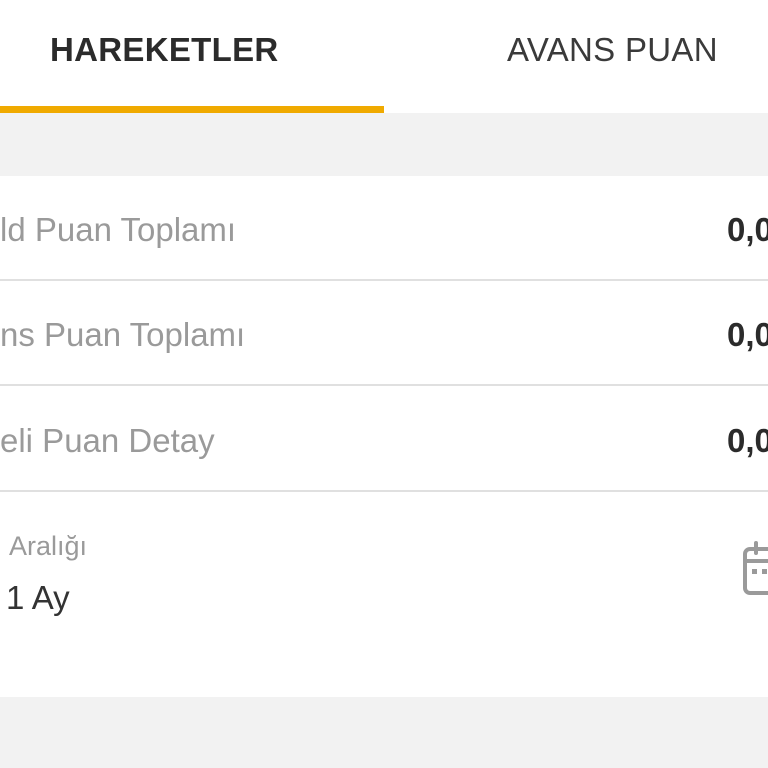 The width and height of the screenshot is (768, 768). Describe the element at coordinates (164, 49) in the screenshot. I see `tab-hareketler-label: HAREKETLER` at that location.